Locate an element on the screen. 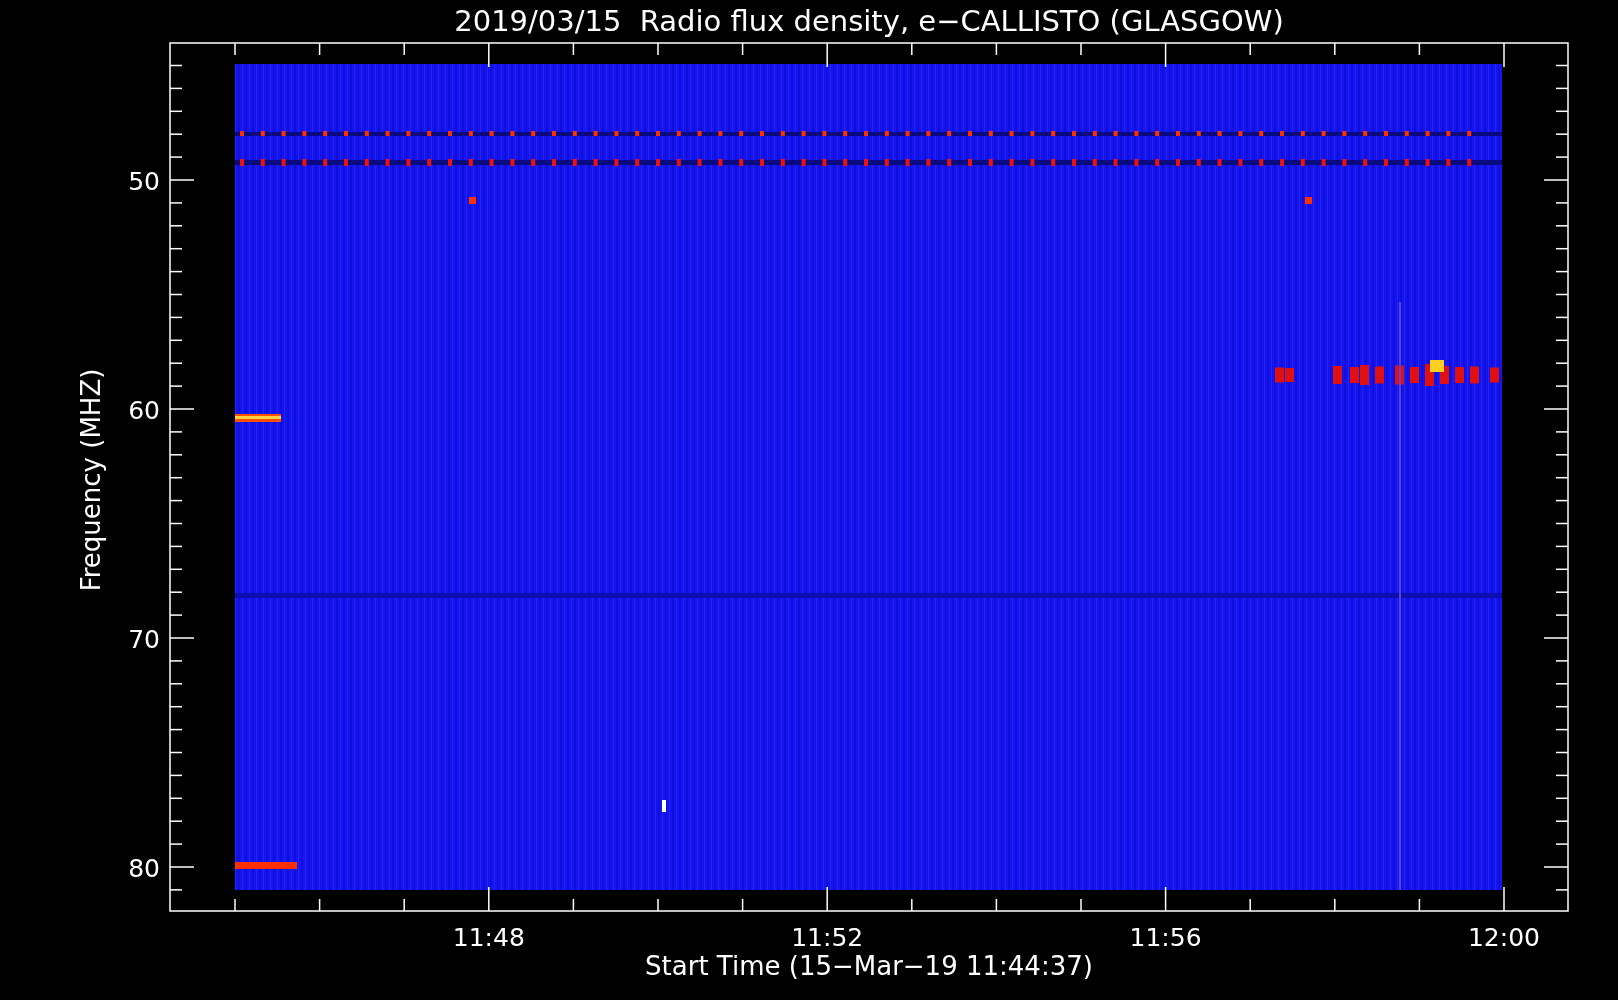  plot-title: 2019/03/15 Radio flux density, e−CALLISTO (GLASGOW) is located at coordinates (869, 21).